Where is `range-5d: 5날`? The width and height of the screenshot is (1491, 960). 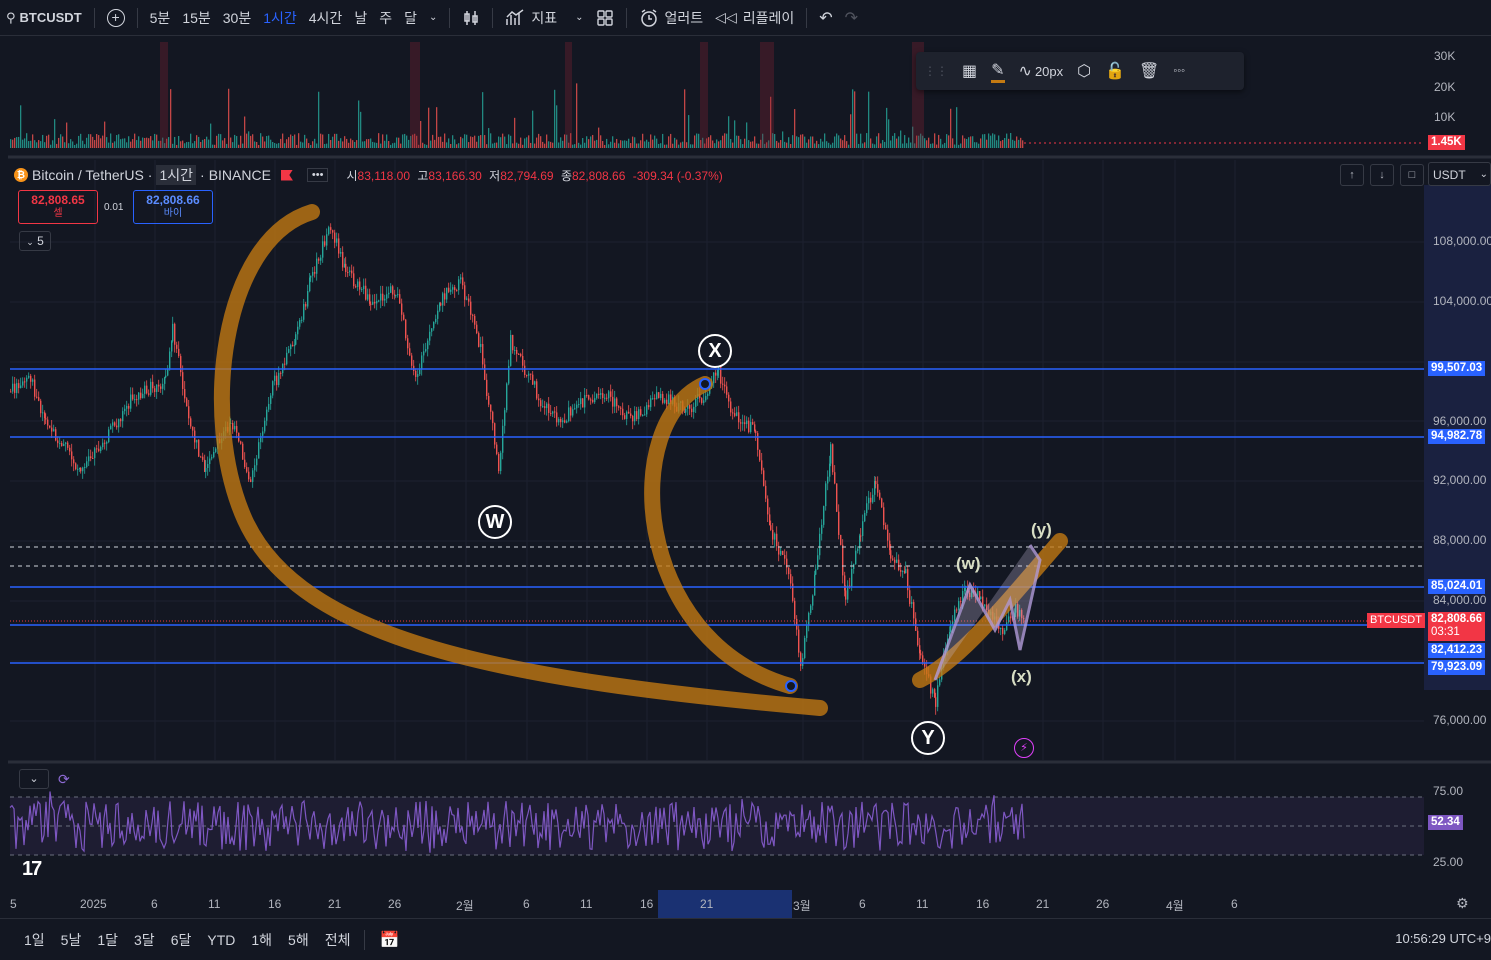 range-5d: 5날 is located at coordinates (71, 940).